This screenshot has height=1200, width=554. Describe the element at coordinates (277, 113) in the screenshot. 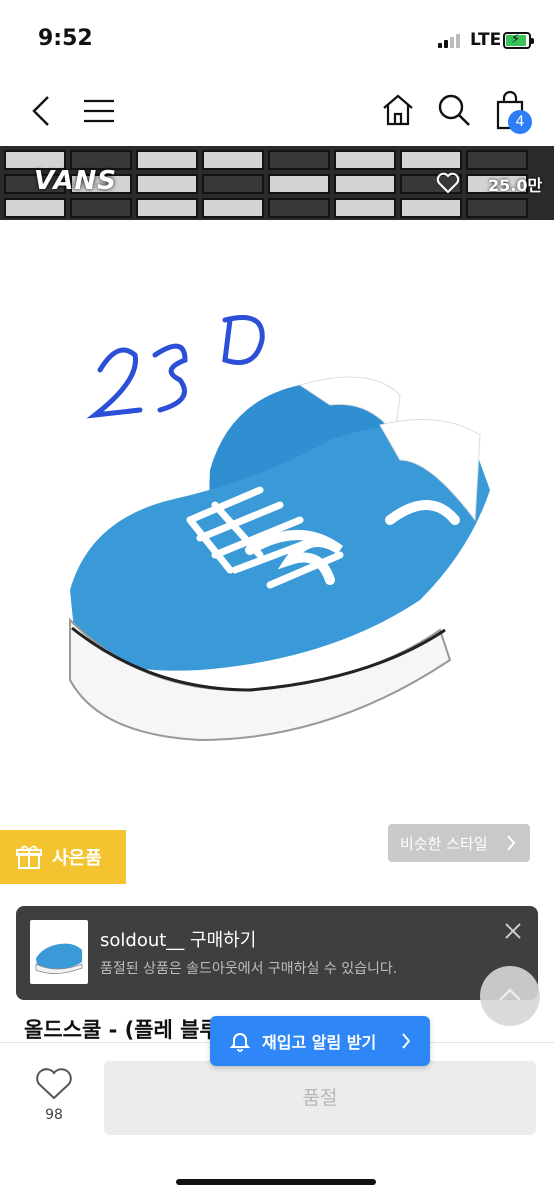

I see `top-nav: 4` at that location.